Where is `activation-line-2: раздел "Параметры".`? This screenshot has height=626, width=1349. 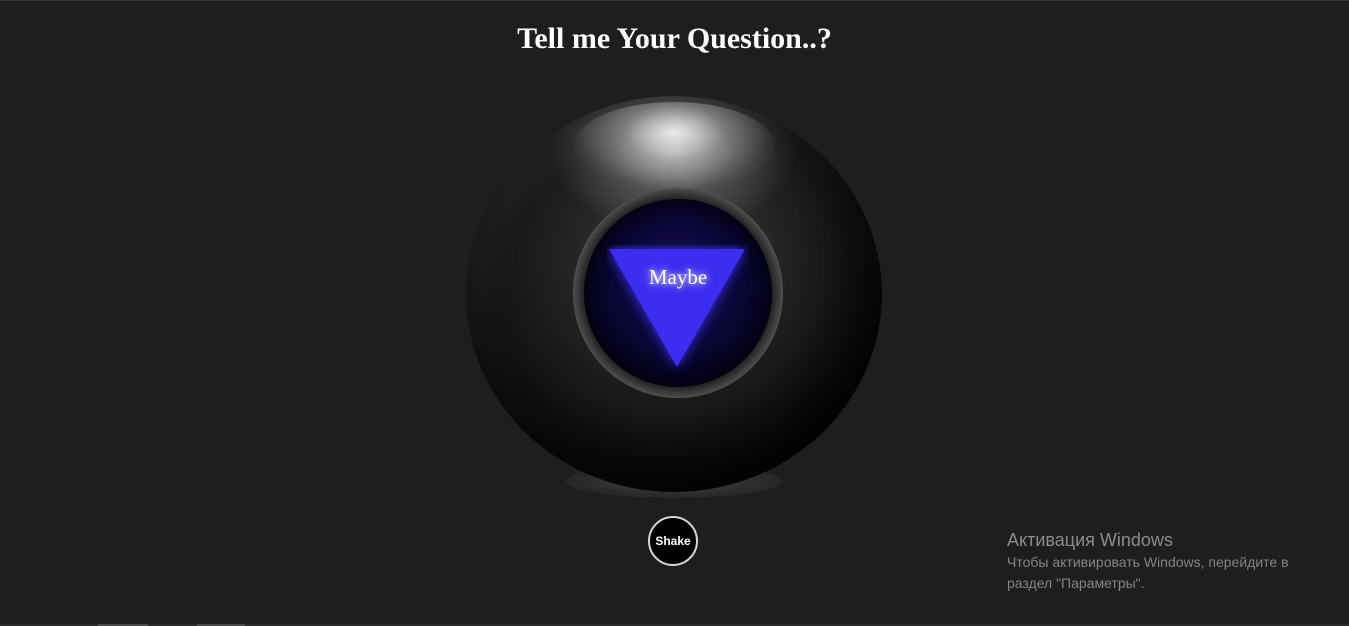
activation-line-2: раздел "Параметры". is located at coordinates (1076, 583).